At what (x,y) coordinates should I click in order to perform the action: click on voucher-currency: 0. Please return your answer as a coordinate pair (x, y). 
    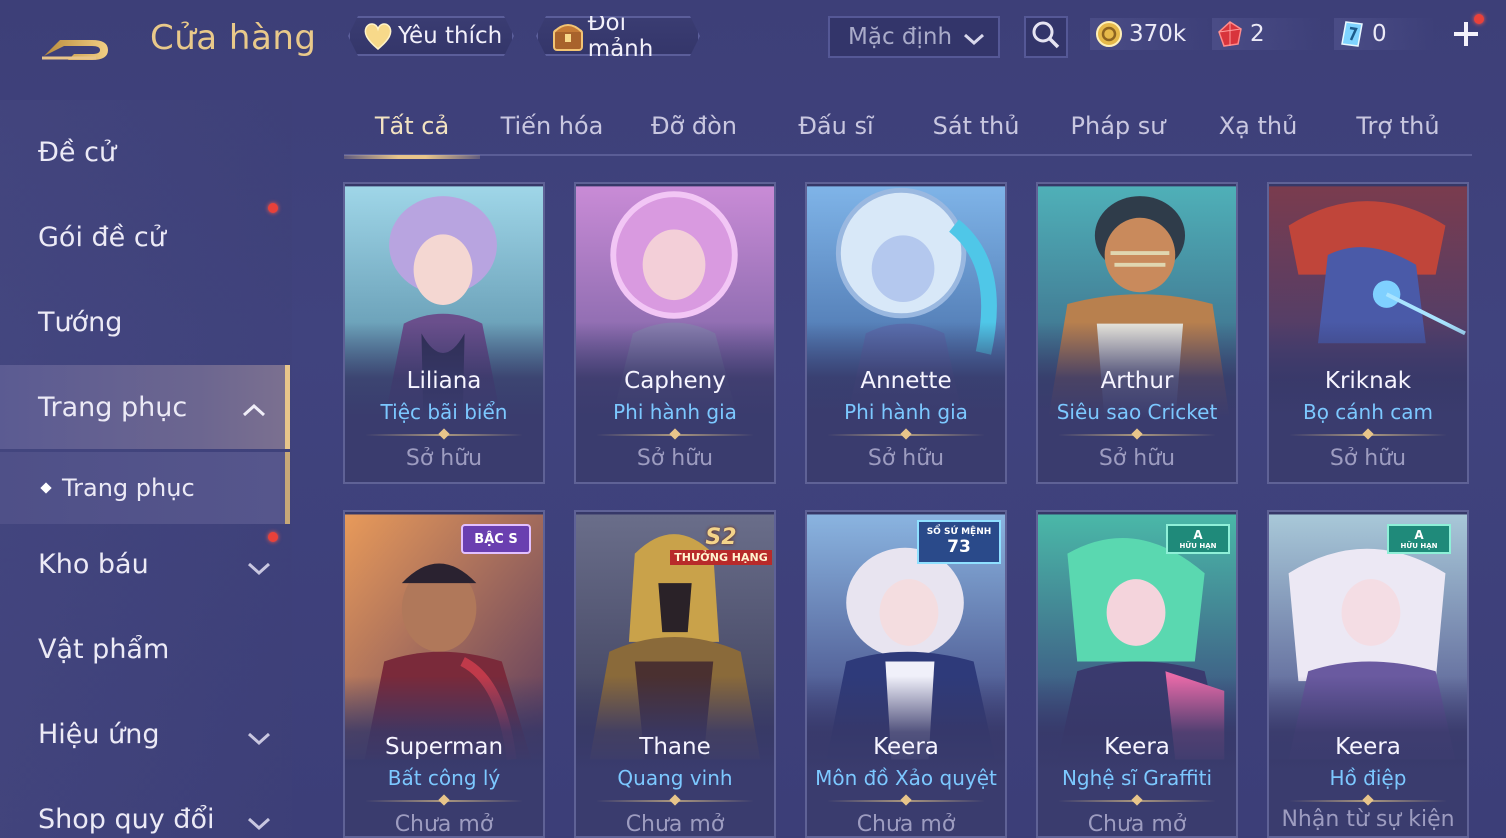
    Looking at the image, I should click on (1362, 34).